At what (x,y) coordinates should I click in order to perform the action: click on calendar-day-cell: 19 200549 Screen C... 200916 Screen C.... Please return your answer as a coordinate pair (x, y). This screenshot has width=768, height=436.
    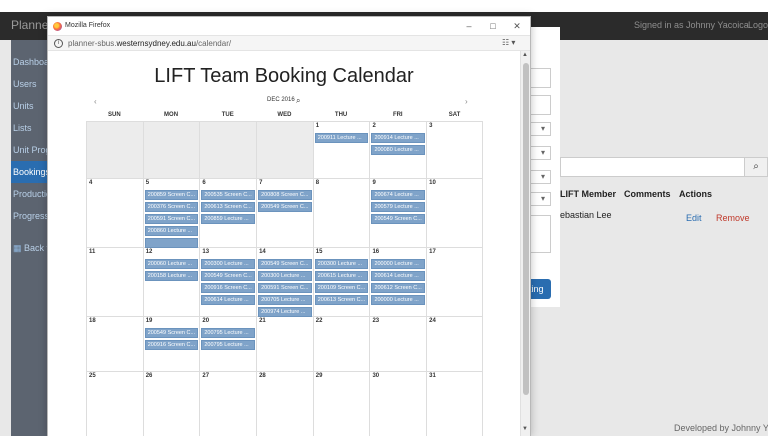
    Looking at the image, I should click on (171, 344).